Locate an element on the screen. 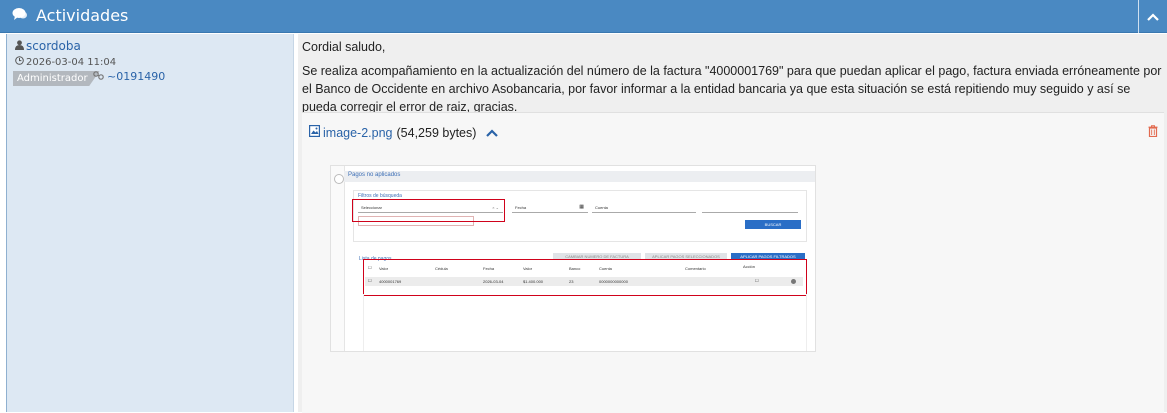 The image size is (1167, 413). trash-icon is located at coordinates (1153, 132).